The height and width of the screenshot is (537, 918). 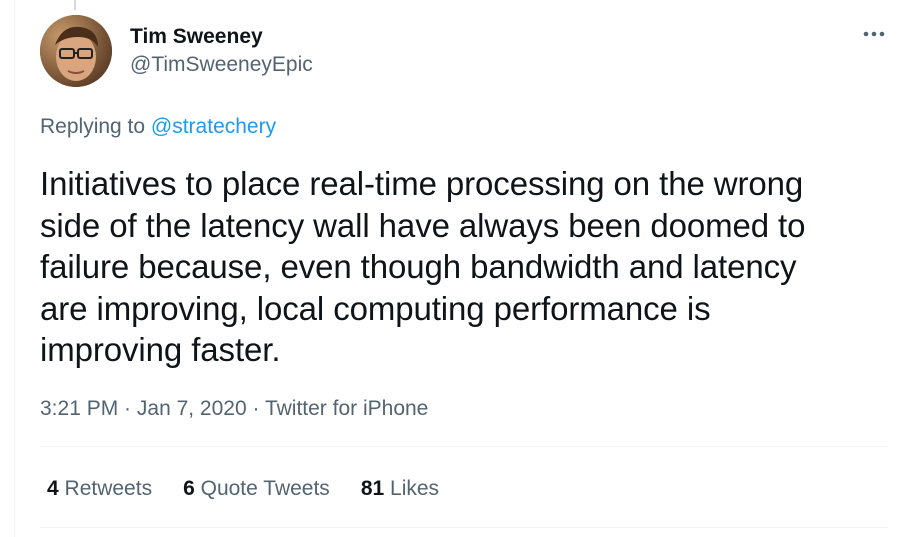 I want to click on likes-stat-link: 81 Likes, so click(x=400, y=489).